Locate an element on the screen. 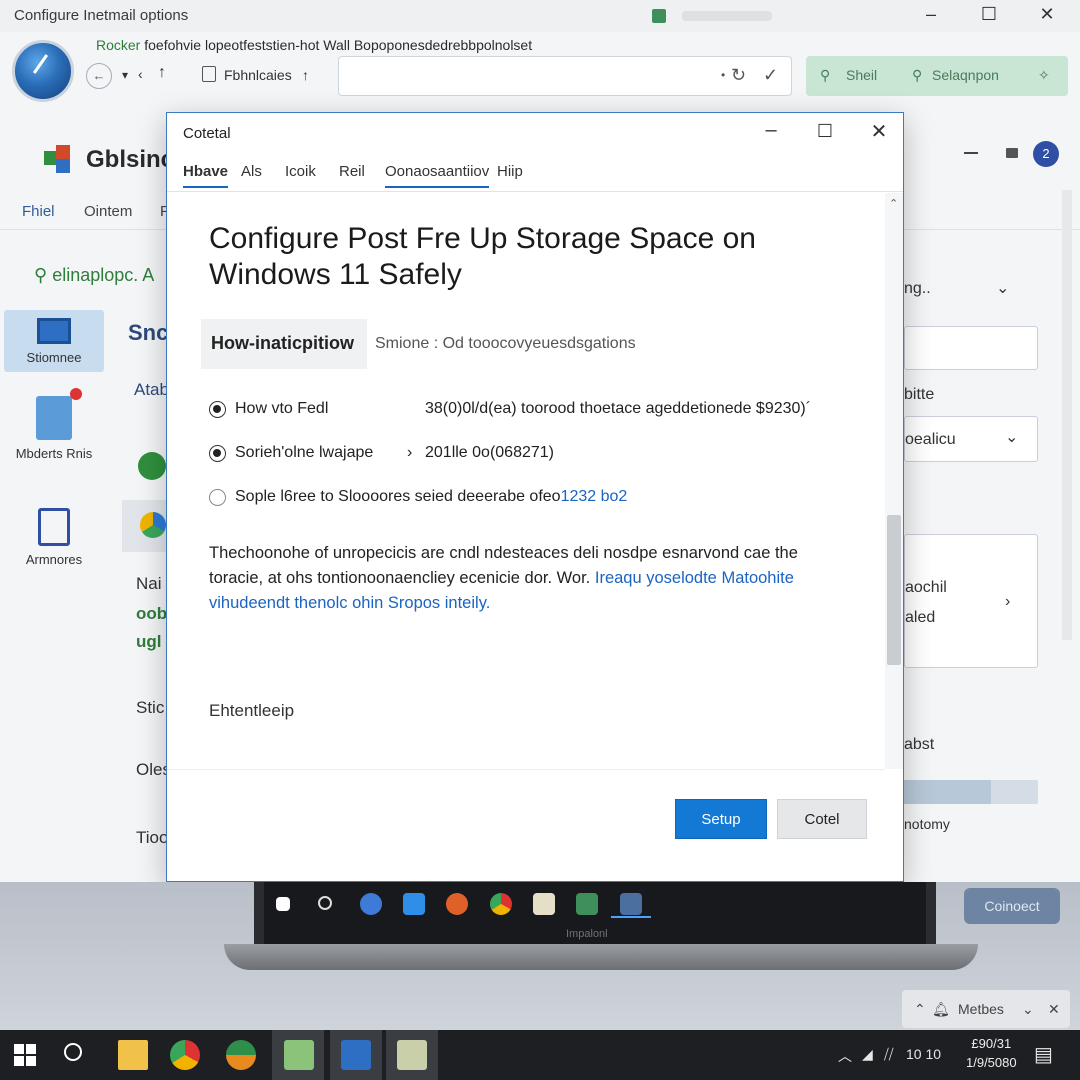 The image size is (1080, 1080). dropdown-caret-icon: ▾ is located at coordinates (125, 75).